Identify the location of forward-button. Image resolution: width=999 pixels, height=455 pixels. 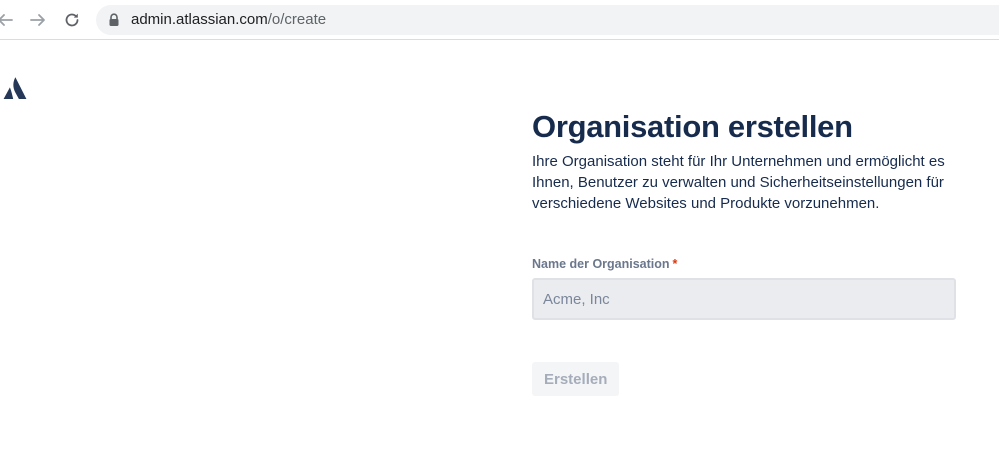
(38, 20).